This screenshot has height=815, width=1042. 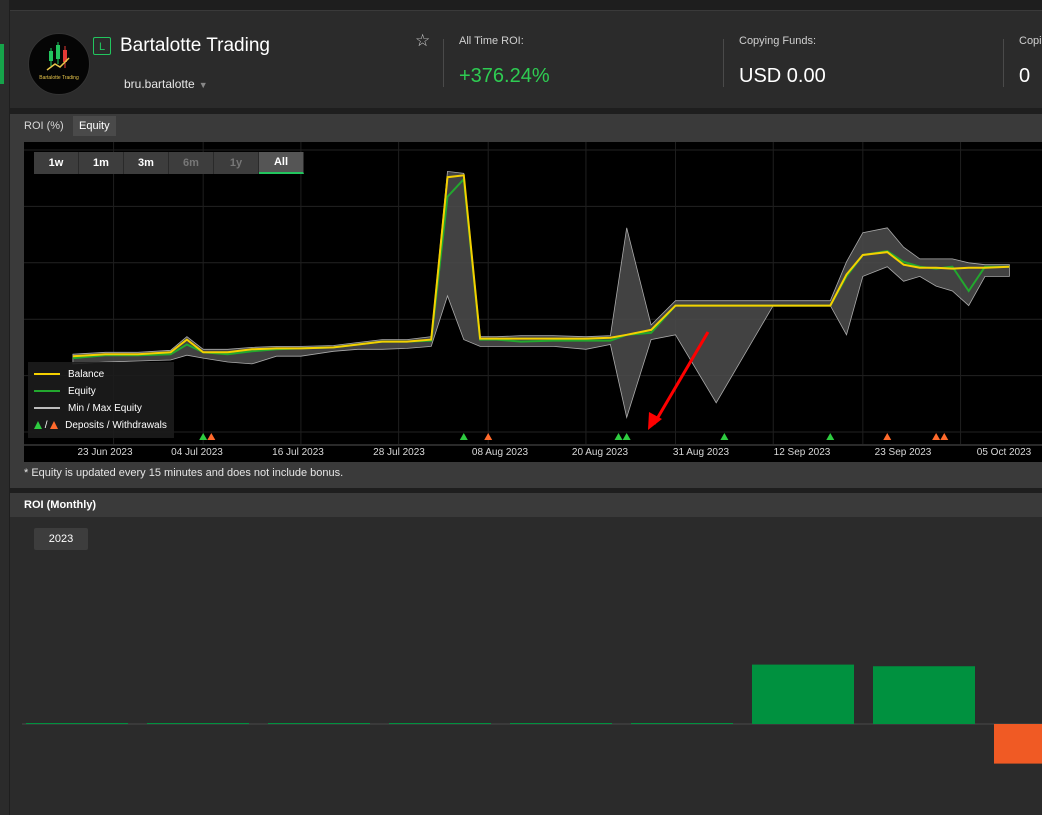 I want to click on legend-balance: Balance, so click(x=69, y=375).